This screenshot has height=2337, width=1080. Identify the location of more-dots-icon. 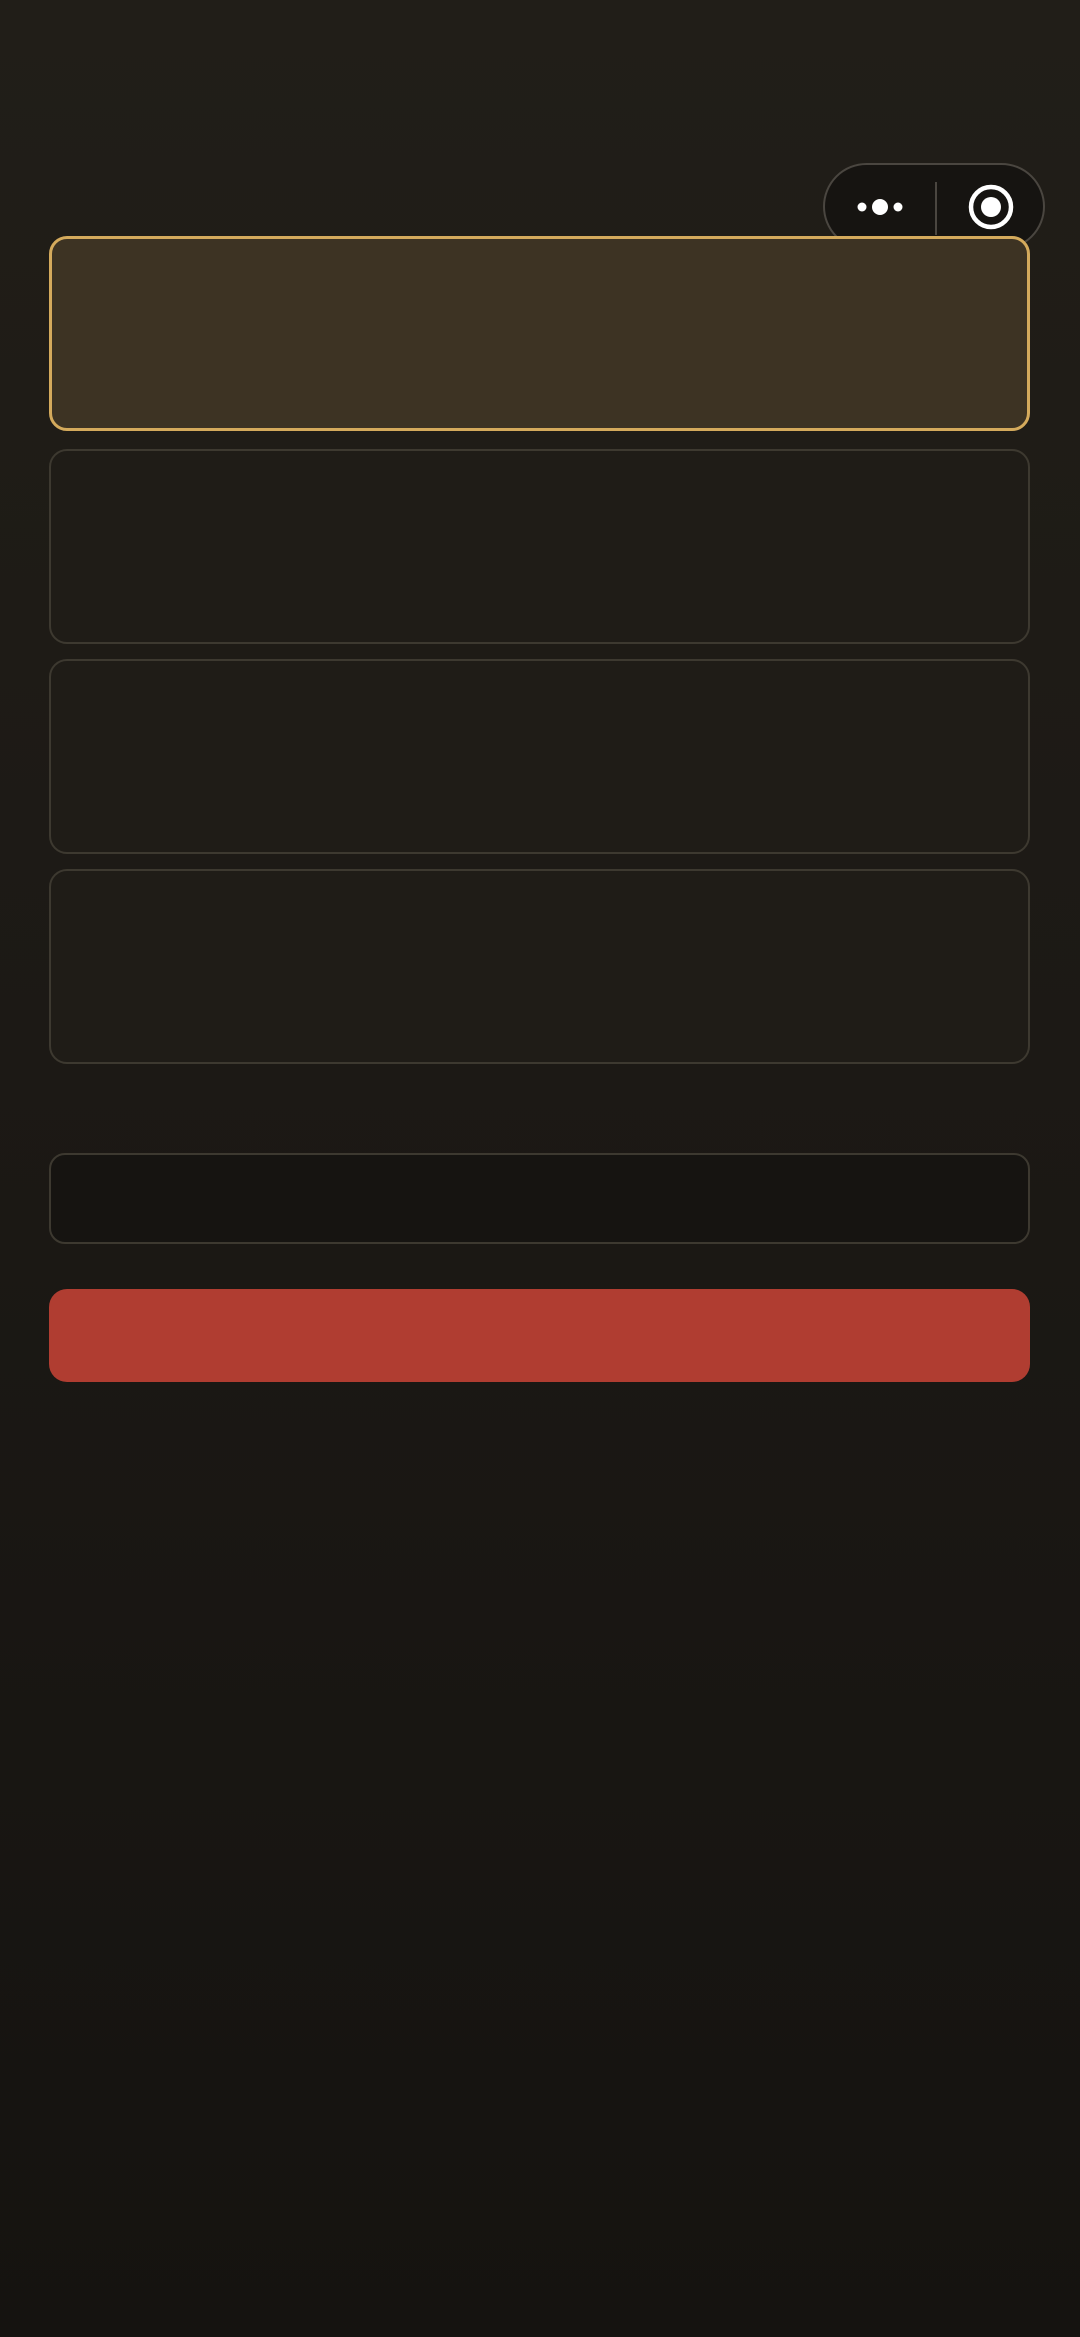
(880, 206).